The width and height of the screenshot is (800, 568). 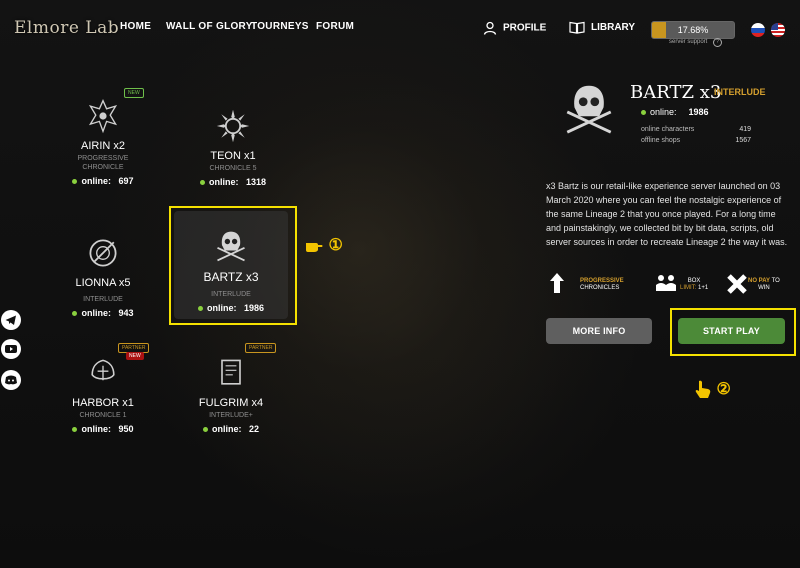 What do you see at coordinates (557, 283) in the screenshot?
I see `arrow-up-icon` at bounding box center [557, 283].